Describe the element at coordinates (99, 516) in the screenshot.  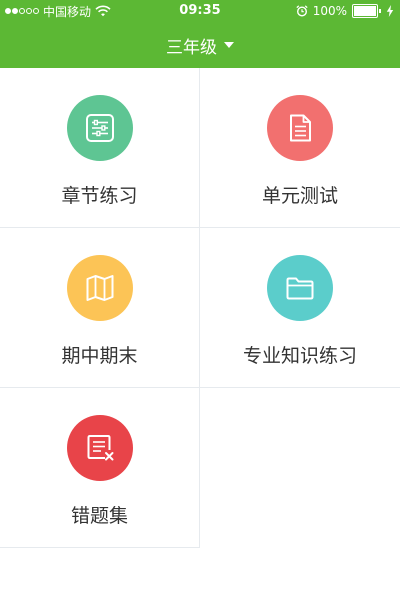
I see `menu-item-label: 错题集` at that location.